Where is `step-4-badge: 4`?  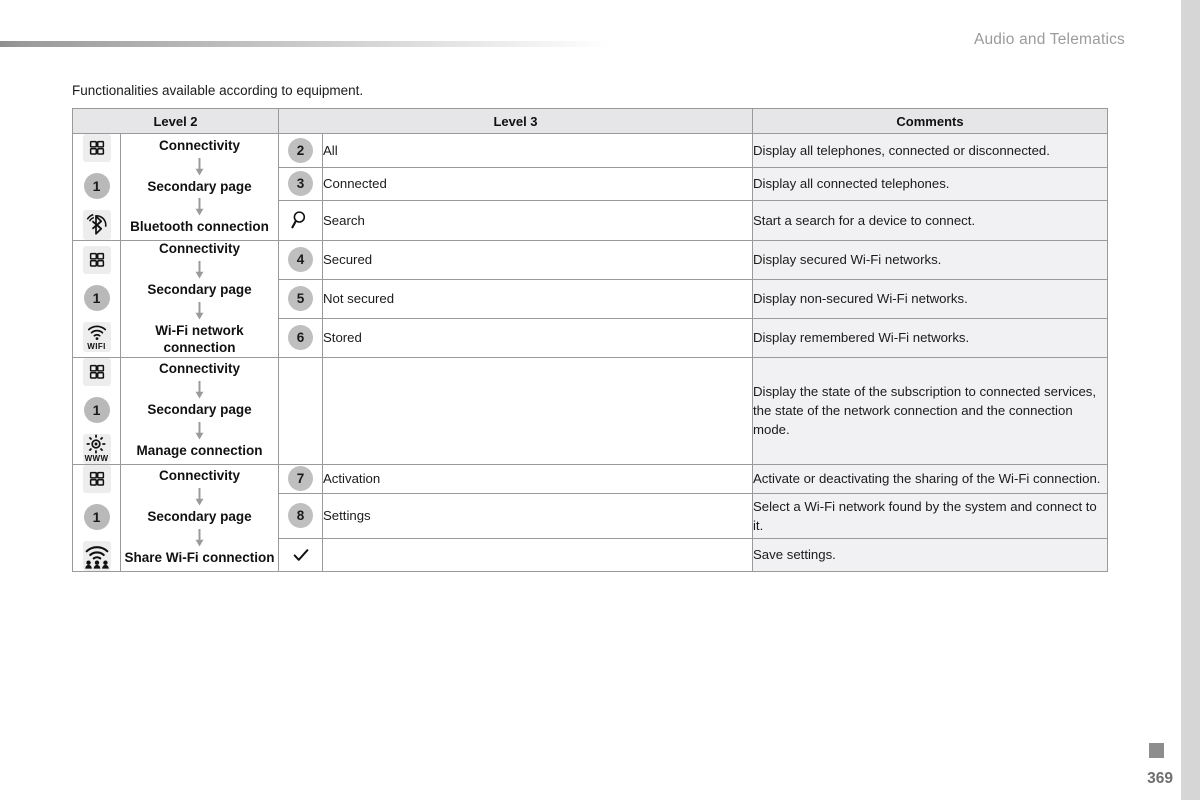
step-4-badge: 4 is located at coordinates (300, 260).